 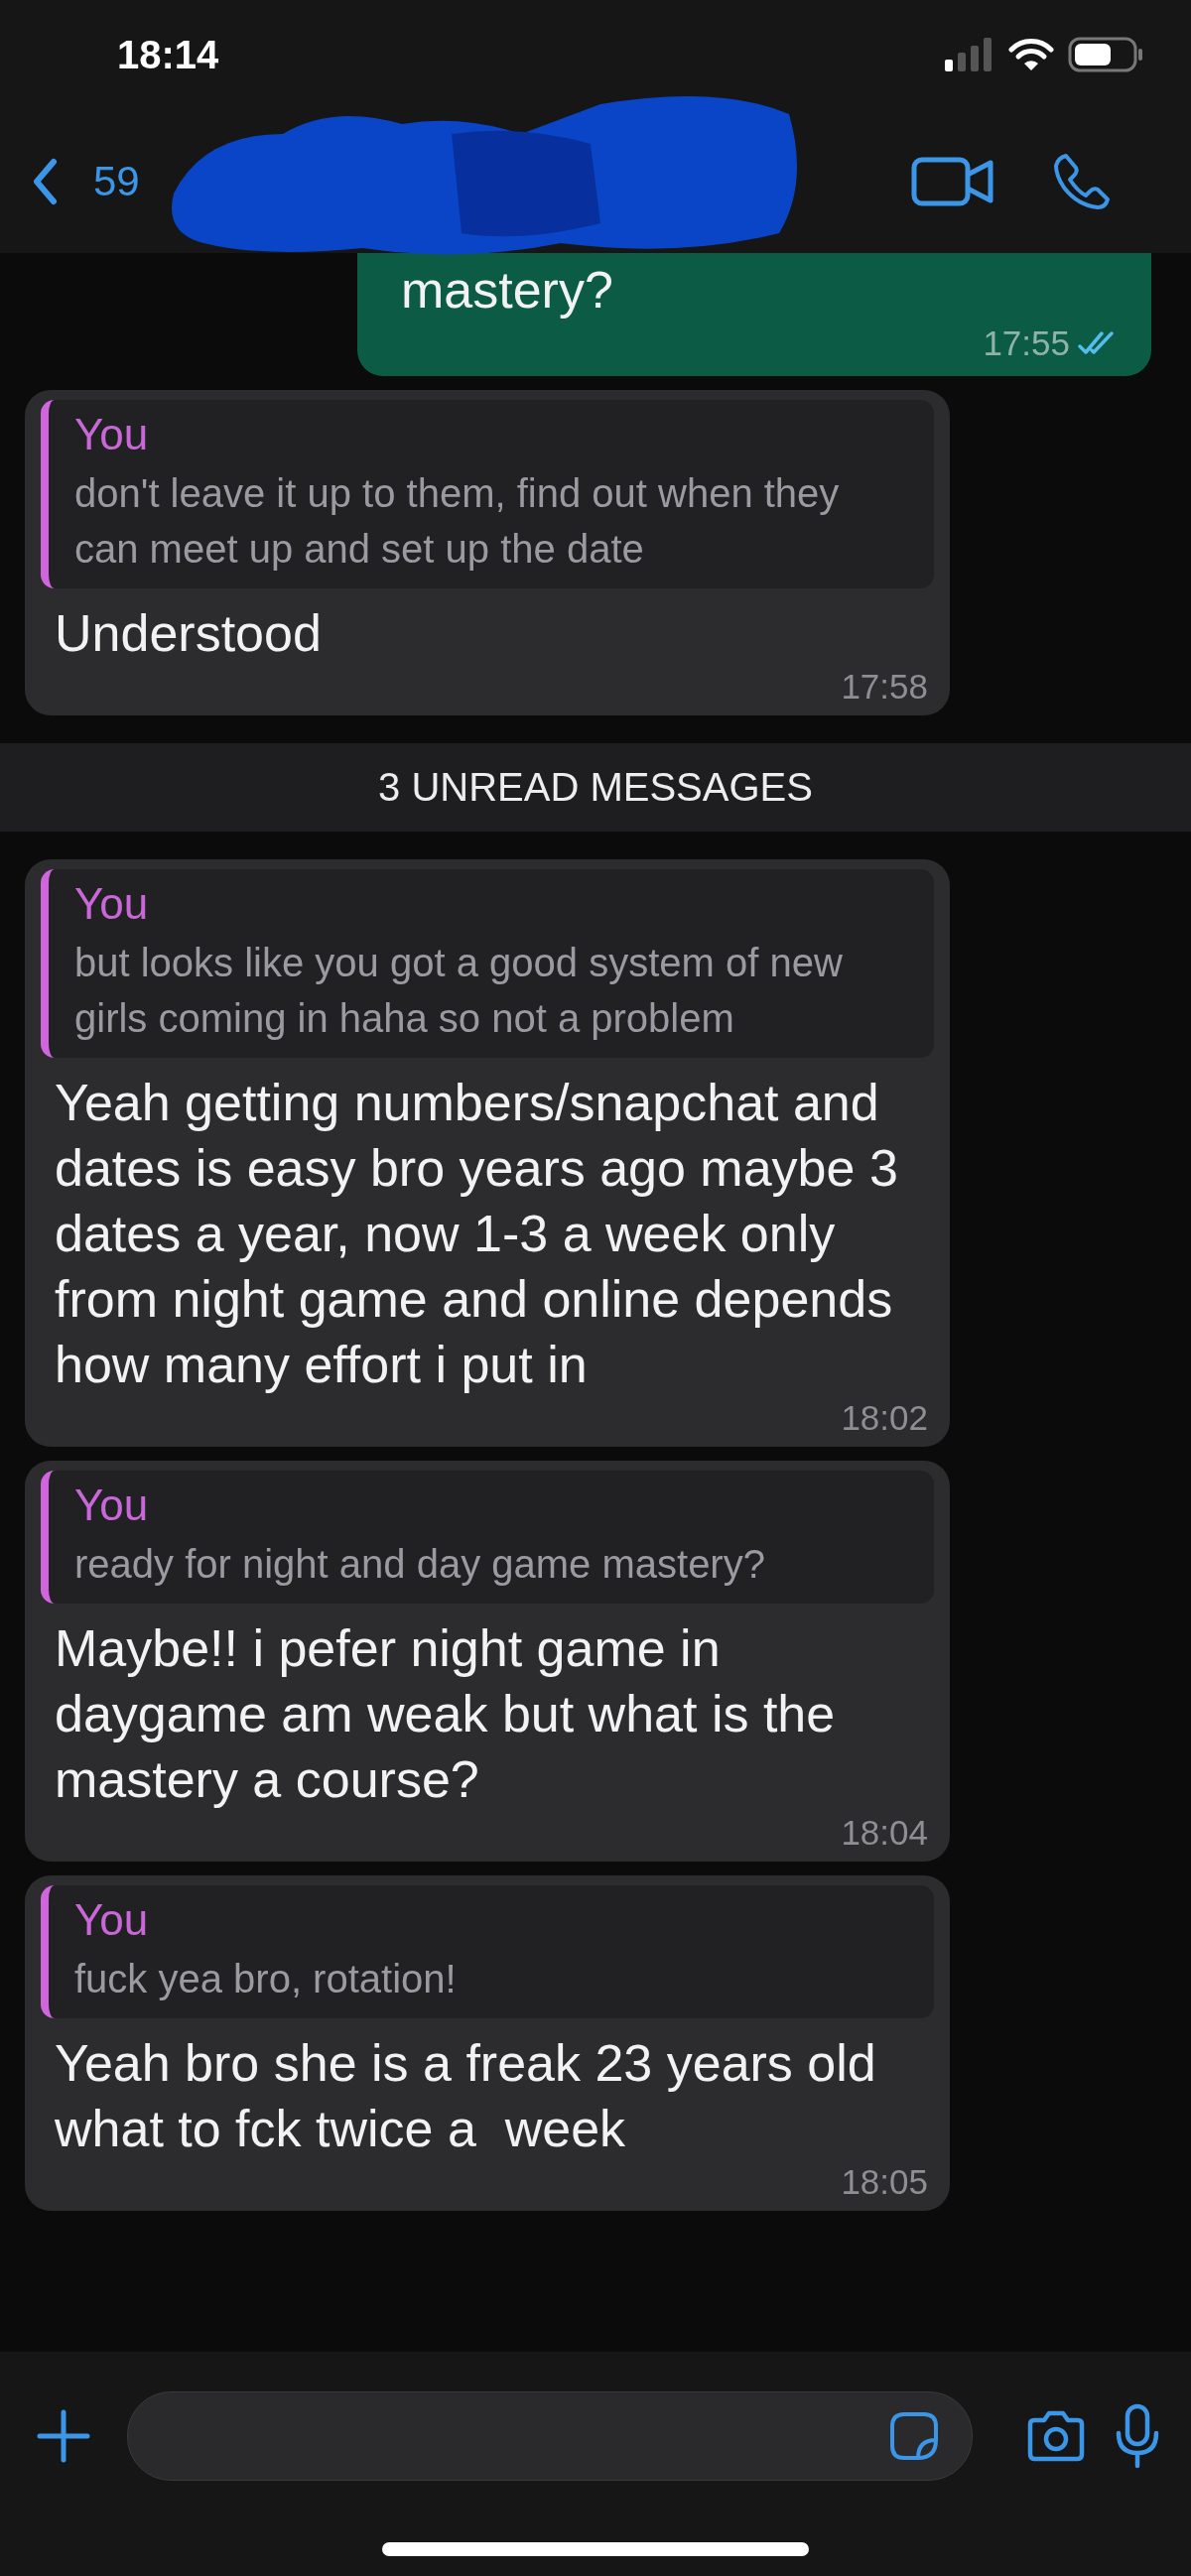 What do you see at coordinates (885, 2182) in the screenshot?
I see `message-time: 18:05` at bounding box center [885, 2182].